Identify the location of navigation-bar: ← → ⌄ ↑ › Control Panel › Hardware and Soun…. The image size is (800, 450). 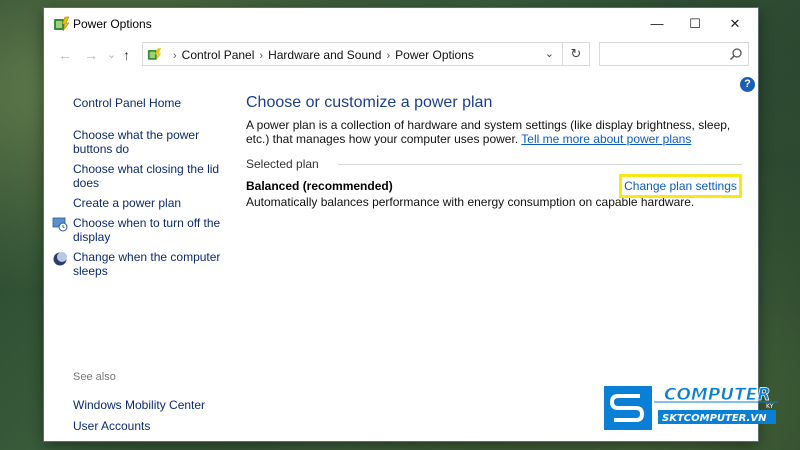
(401, 55).